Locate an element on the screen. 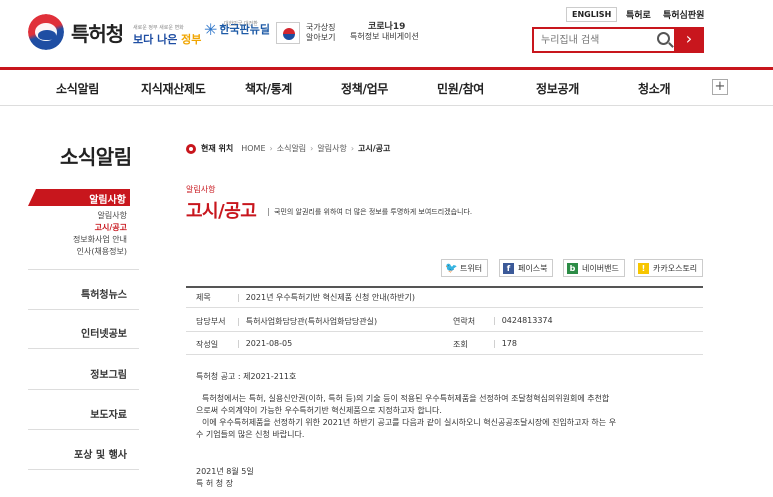 Image resolution: width=773 pixels, height=497 pixels. page-description: 국민의 알권리를 위하여 더 많은 정보를 투명하게 보여드리겠습니다. is located at coordinates (370, 212).